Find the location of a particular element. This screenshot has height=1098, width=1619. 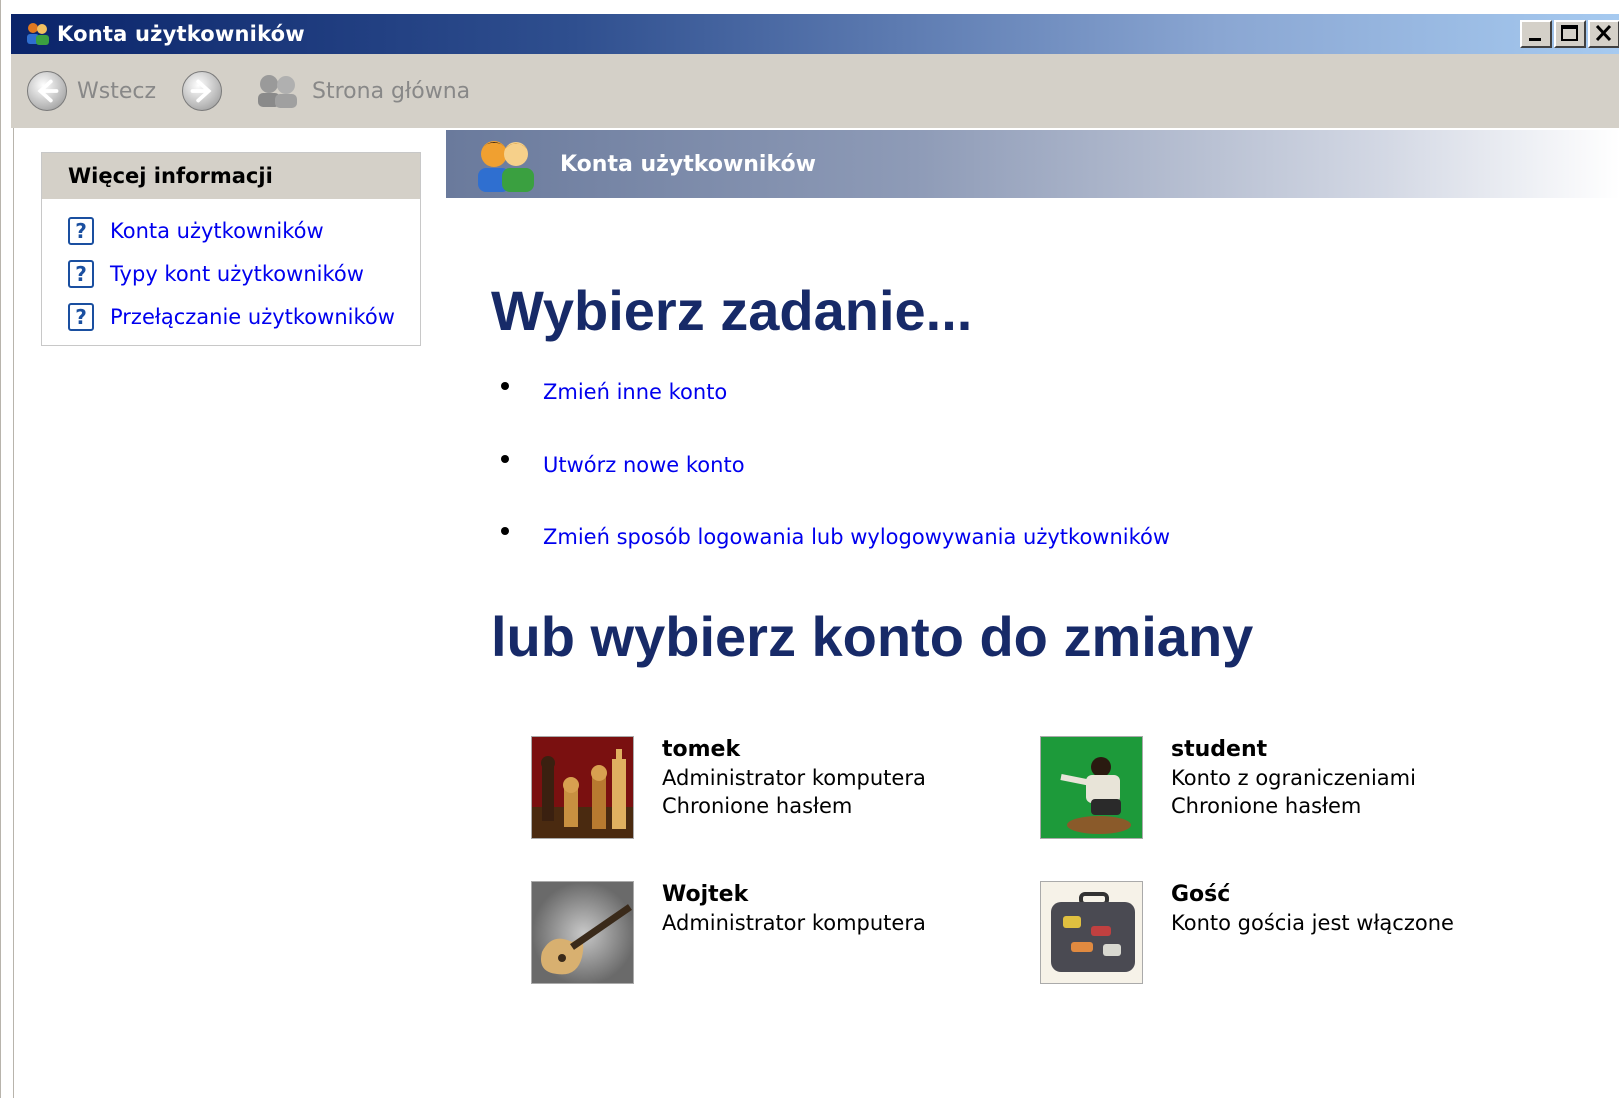

task-change-other-account: Zmień inne konto is located at coordinates (614, 392).